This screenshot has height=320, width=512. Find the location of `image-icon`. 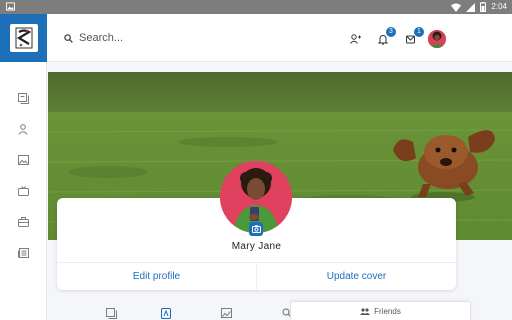

image-icon is located at coordinates (23, 160).